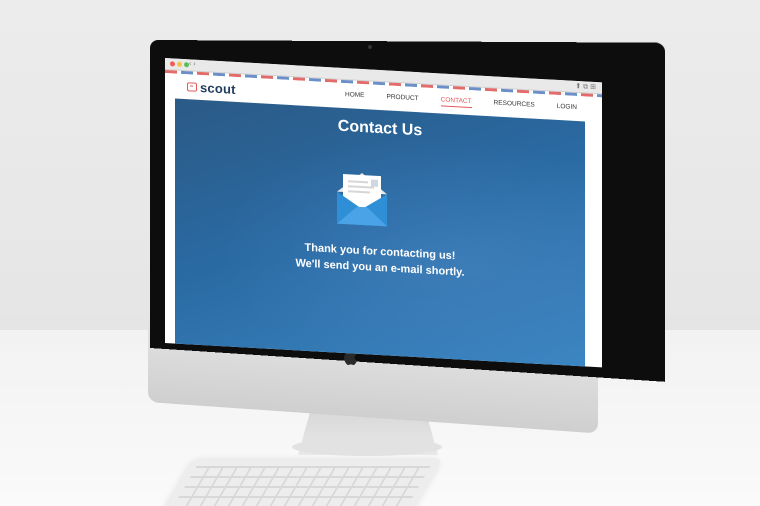 This screenshot has height=506, width=760. What do you see at coordinates (218, 88) in the screenshot?
I see `logo-text: scout` at bounding box center [218, 88].